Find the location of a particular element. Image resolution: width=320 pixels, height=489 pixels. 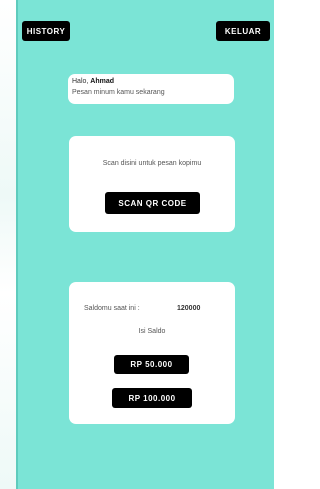

topup-50000-button: RP 50.000 is located at coordinates (151, 364).